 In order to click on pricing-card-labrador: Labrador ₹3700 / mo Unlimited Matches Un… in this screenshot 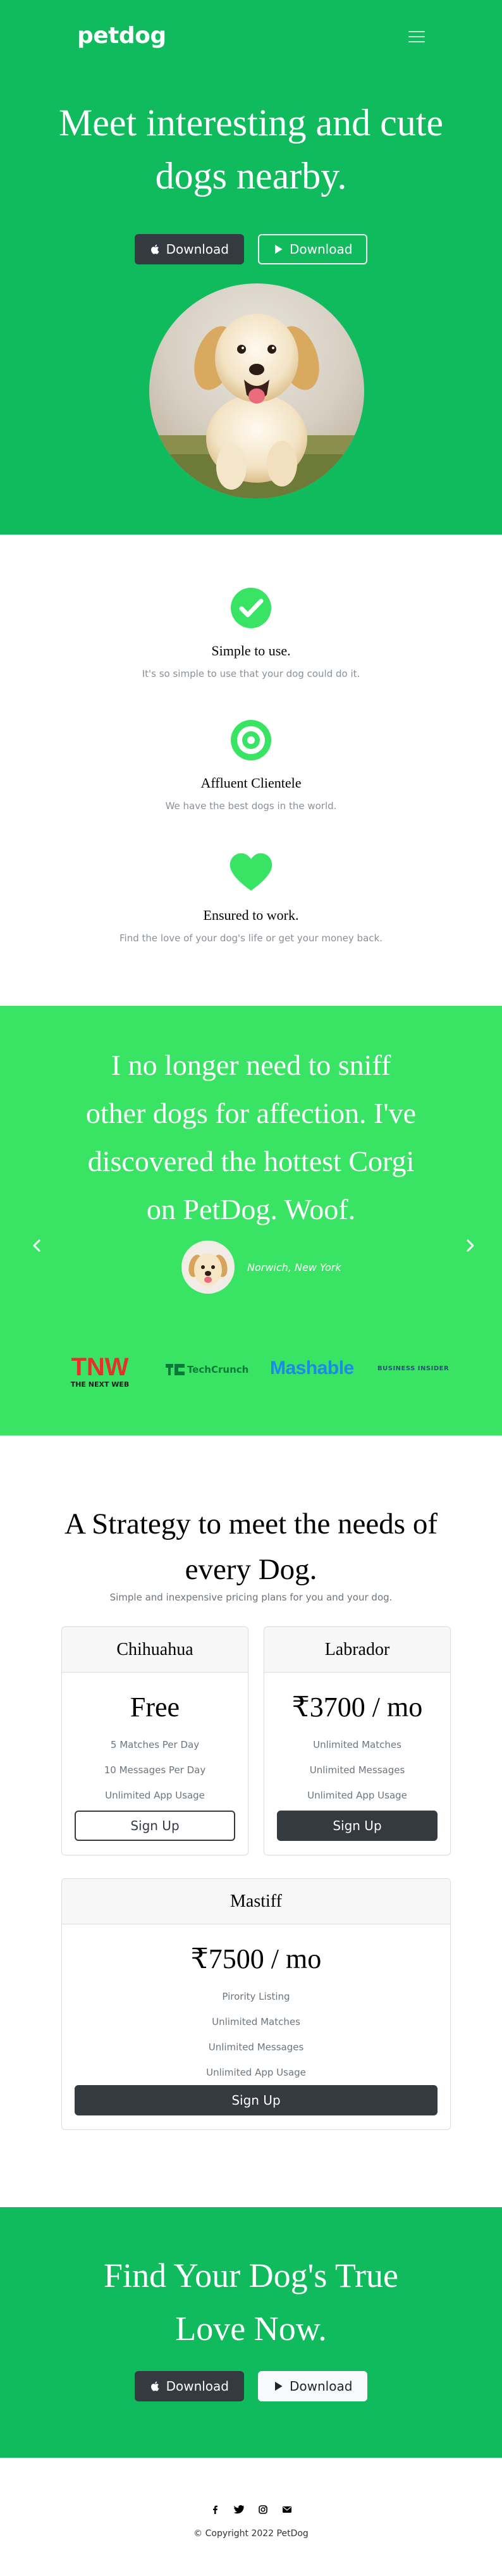, I will do `click(357, 1741)`.